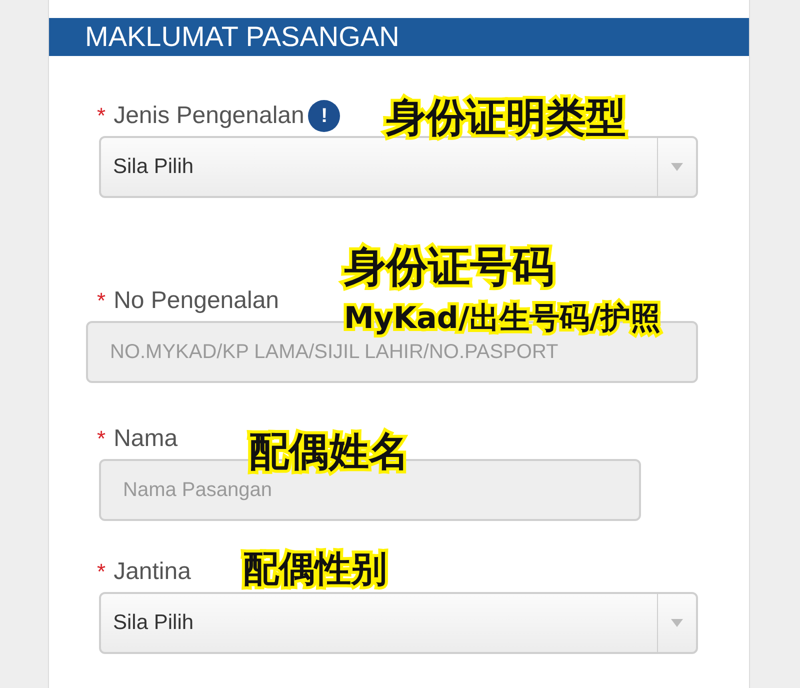 Image resolution: width=800 pixels, height=688 pixels. I want to click on field-label: Jenis Pengenalan, so click(209, 116).